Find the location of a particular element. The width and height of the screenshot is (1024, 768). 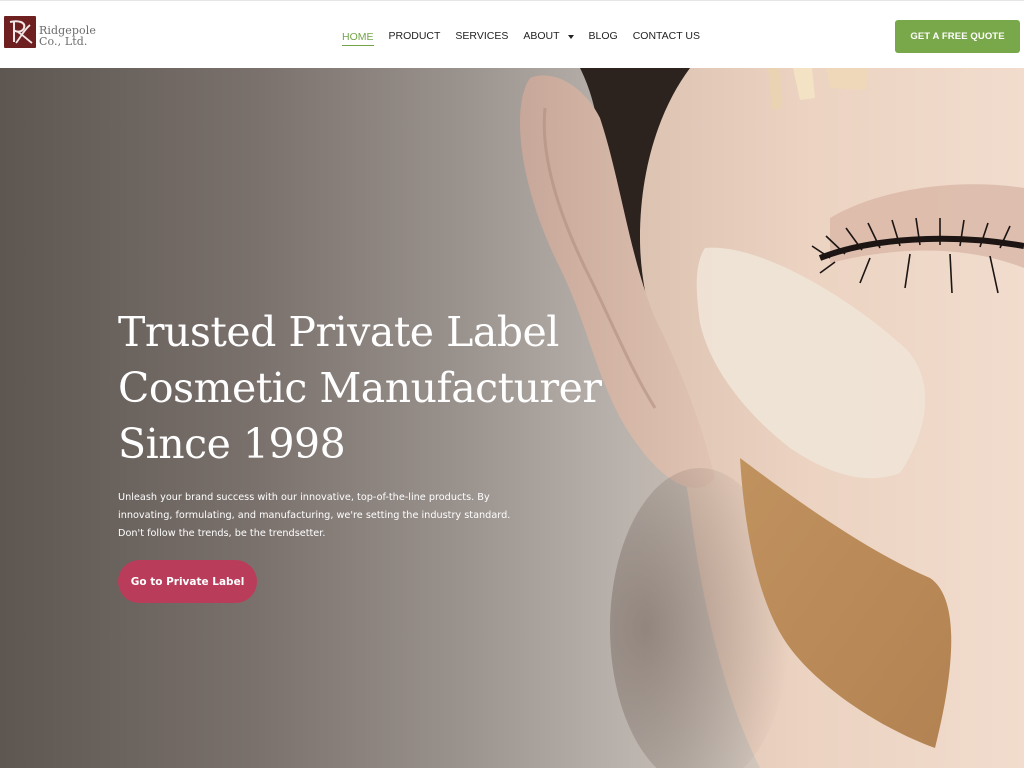

chevron-down-icon is located at coordinates (570, 36).